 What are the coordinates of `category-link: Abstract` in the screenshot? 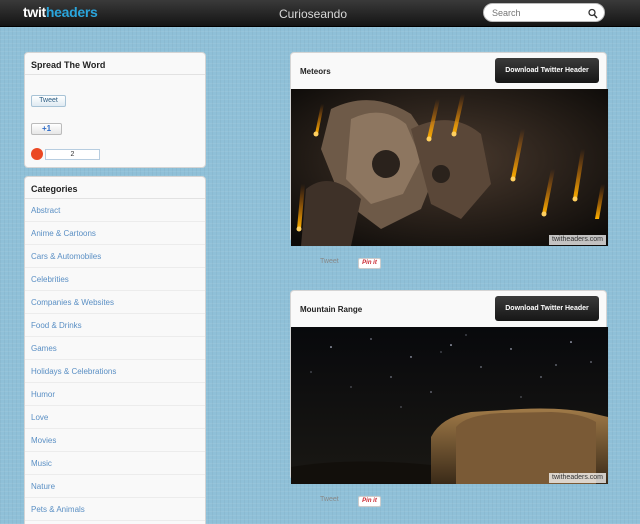 It's located at (115, 210).